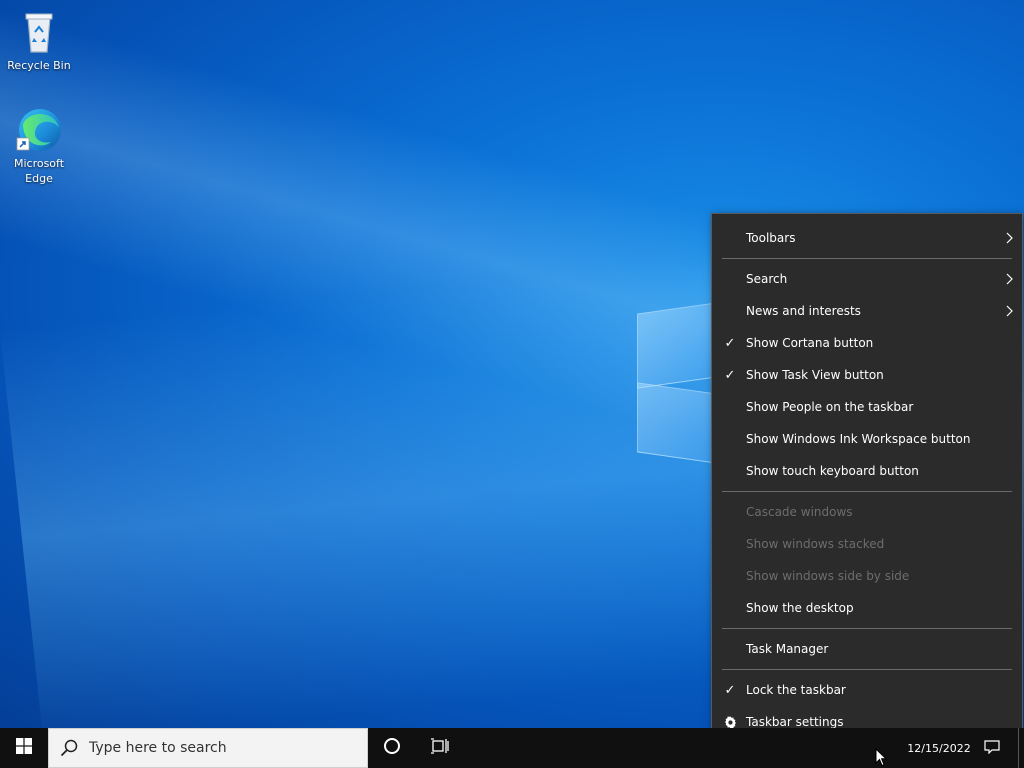  Describe the element at coordinates (771, 238) in the screenshot. I see `menu-item-label: Toolbars` at that location.